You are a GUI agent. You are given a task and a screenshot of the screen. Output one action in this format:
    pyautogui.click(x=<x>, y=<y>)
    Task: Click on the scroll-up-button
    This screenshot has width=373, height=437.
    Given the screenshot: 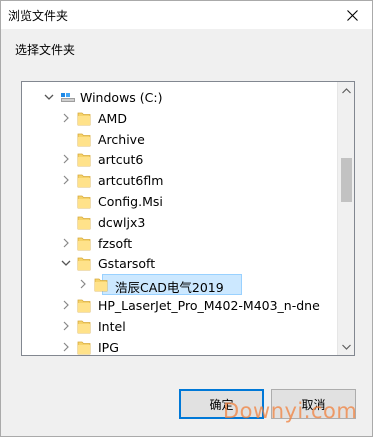 What is the action you would take?
    pyautogui.click(x=346, y=90)
    